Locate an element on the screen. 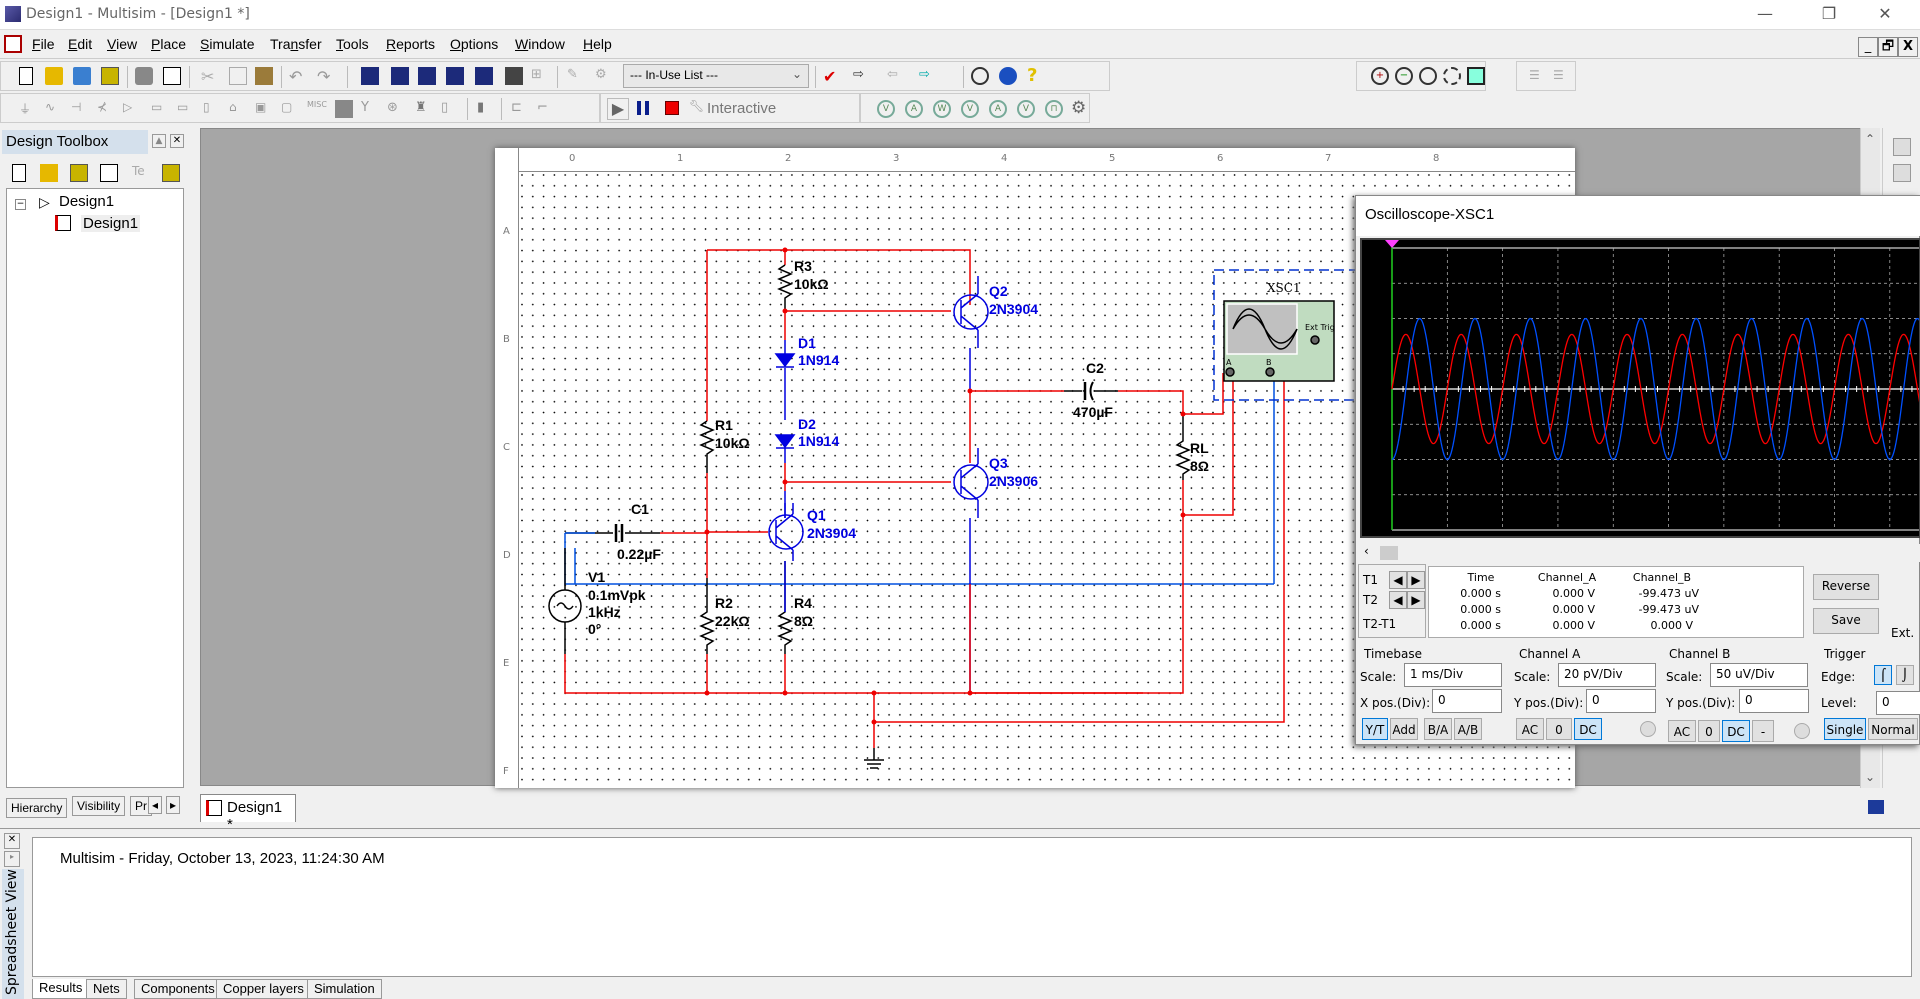 The image size is (1920, 999). place-electromechanical-icon: ⊛ is located at coordinates (396, 109).